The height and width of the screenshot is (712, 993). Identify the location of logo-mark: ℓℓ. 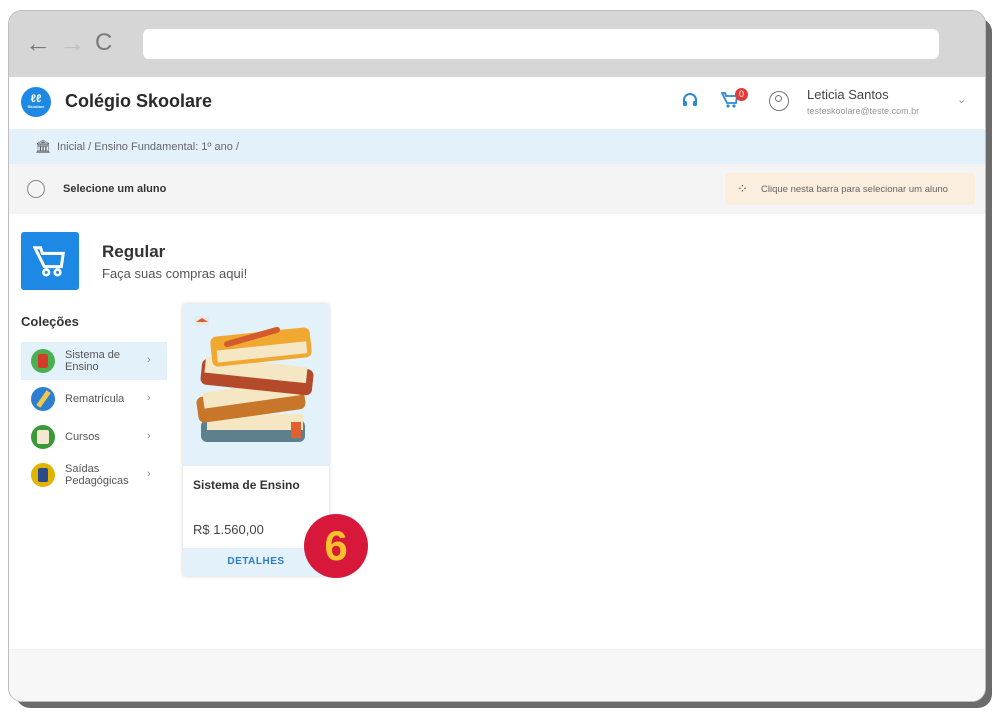
(36, 99).